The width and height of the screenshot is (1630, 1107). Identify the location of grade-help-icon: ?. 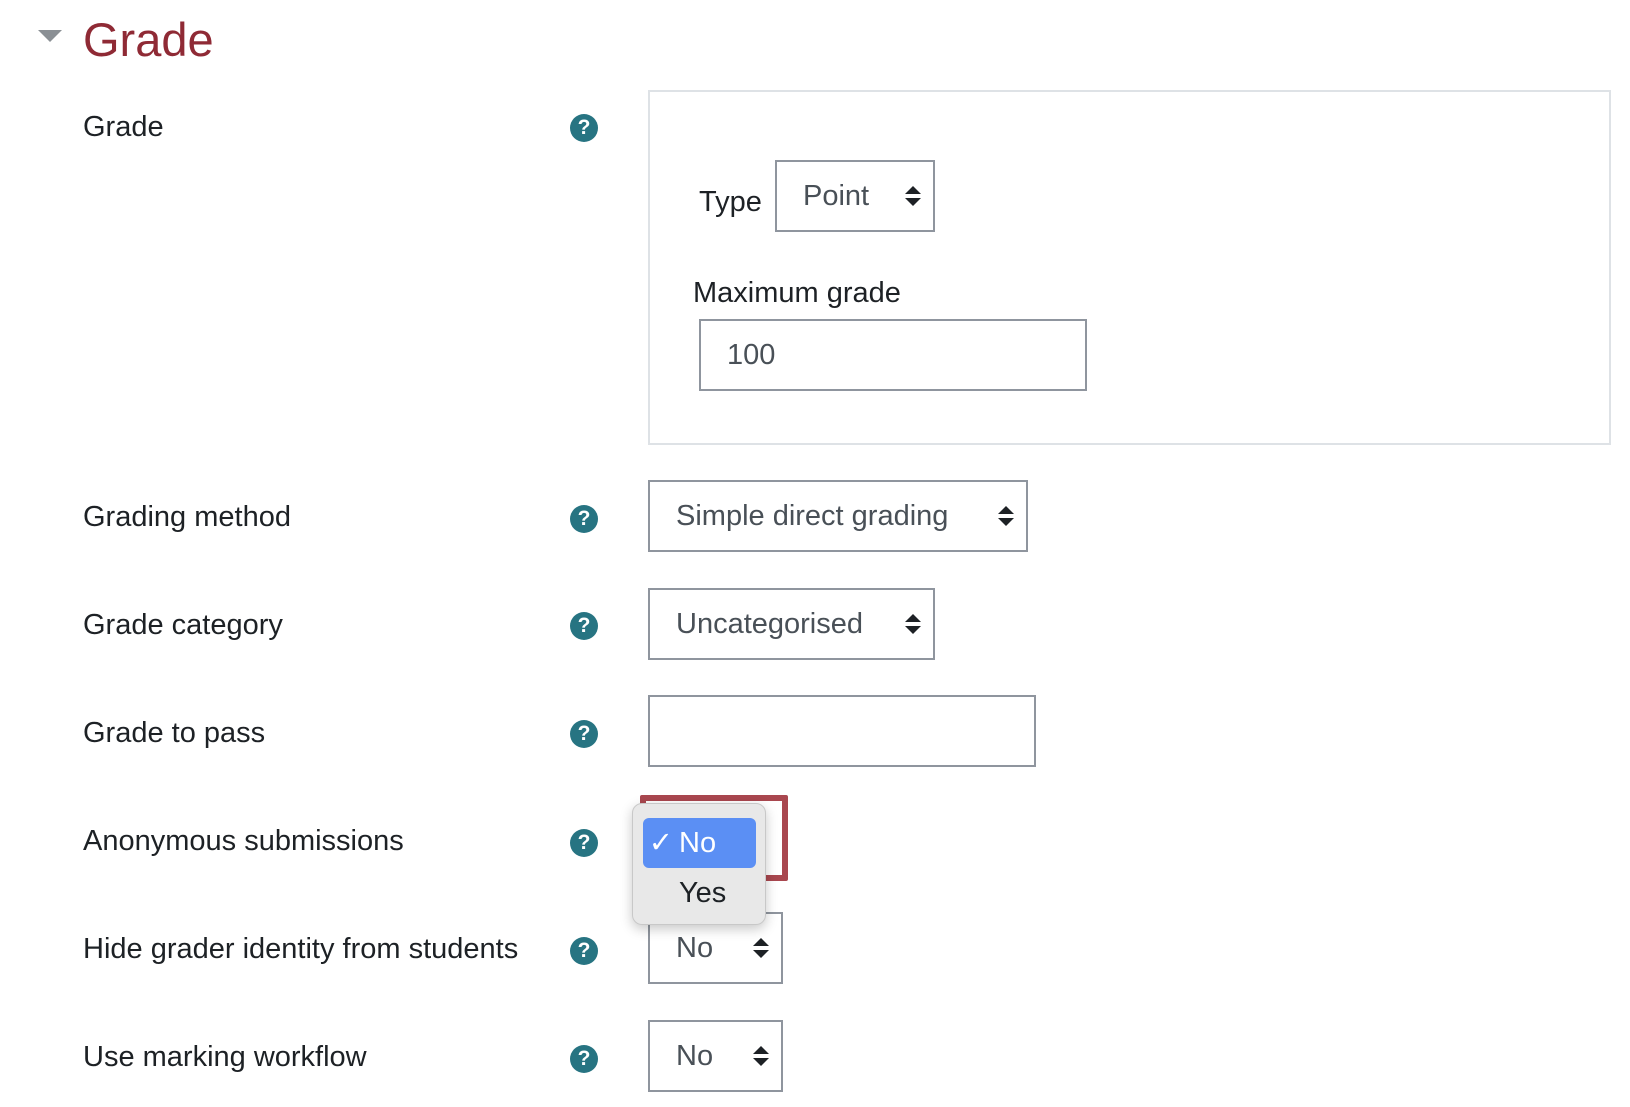
(584, 128).